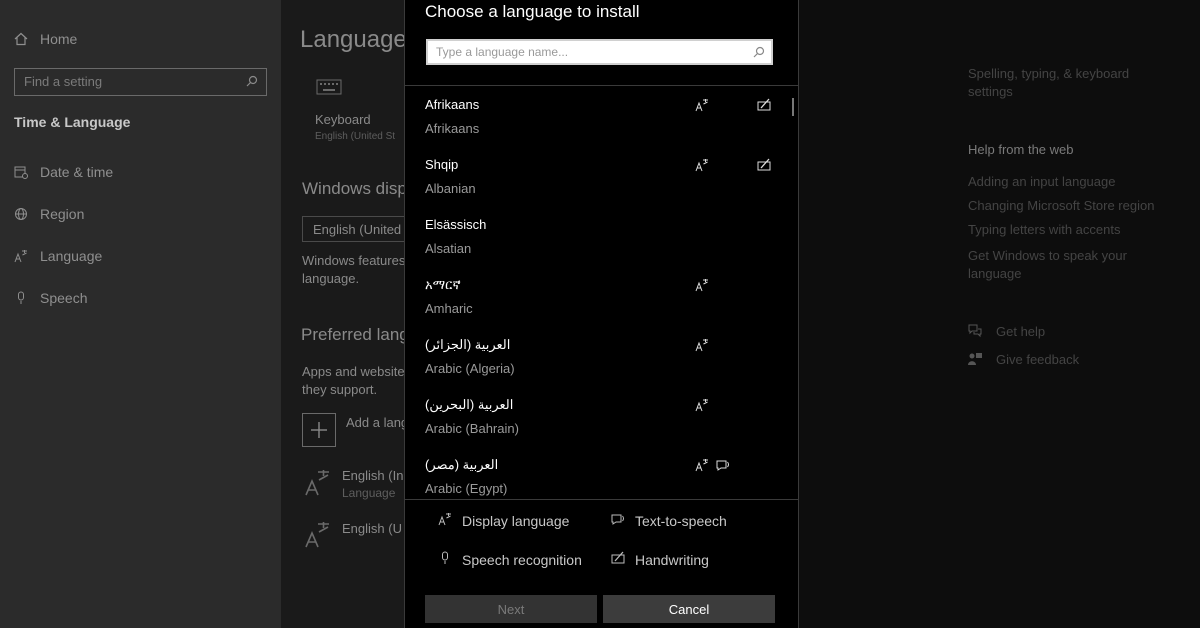  Describe the element at coordinates (466, 488) in the screenshot. I see `language-english-name: Arabic (Egypt)` at that location.